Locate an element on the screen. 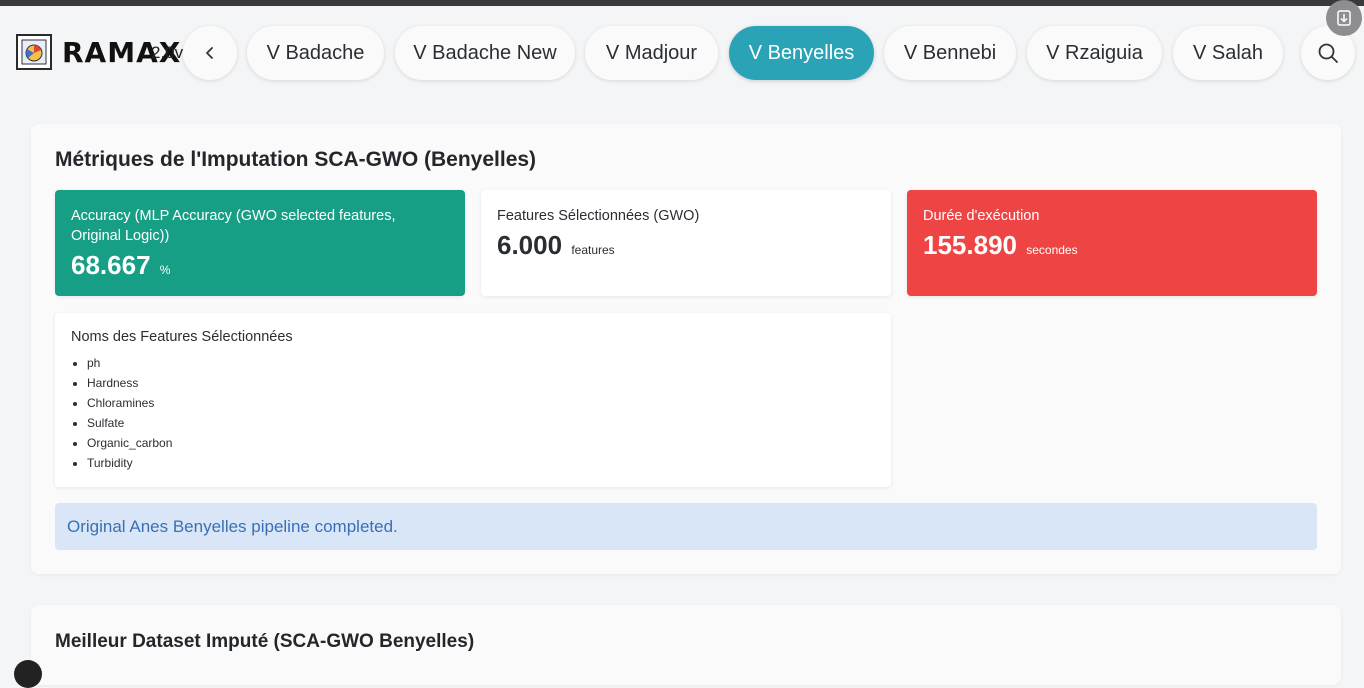  chevron-left-icon is located at coordinates (209, 53).